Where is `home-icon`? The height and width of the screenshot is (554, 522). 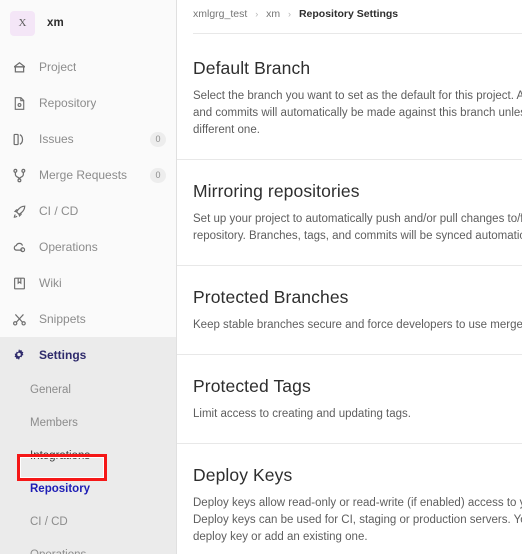
home-icon is located at coordinates (19, 67).